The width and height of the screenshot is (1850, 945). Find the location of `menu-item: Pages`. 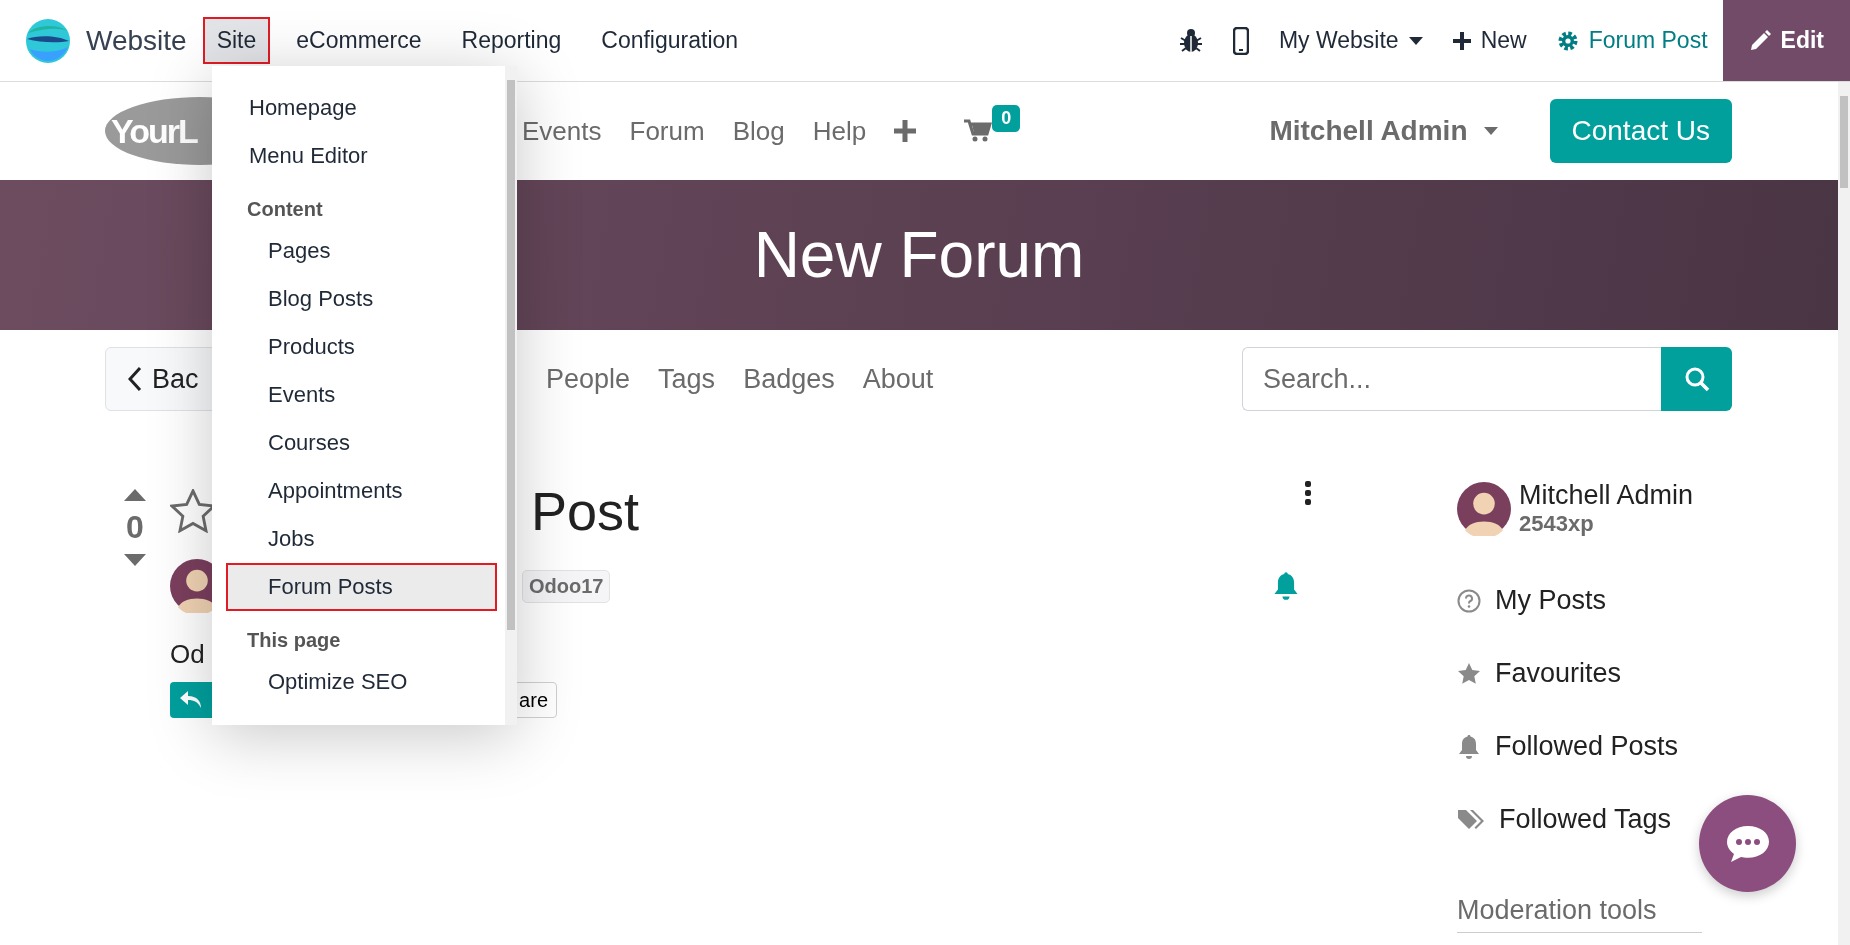

menu-item: Pages is located at coordinates (361, 251).